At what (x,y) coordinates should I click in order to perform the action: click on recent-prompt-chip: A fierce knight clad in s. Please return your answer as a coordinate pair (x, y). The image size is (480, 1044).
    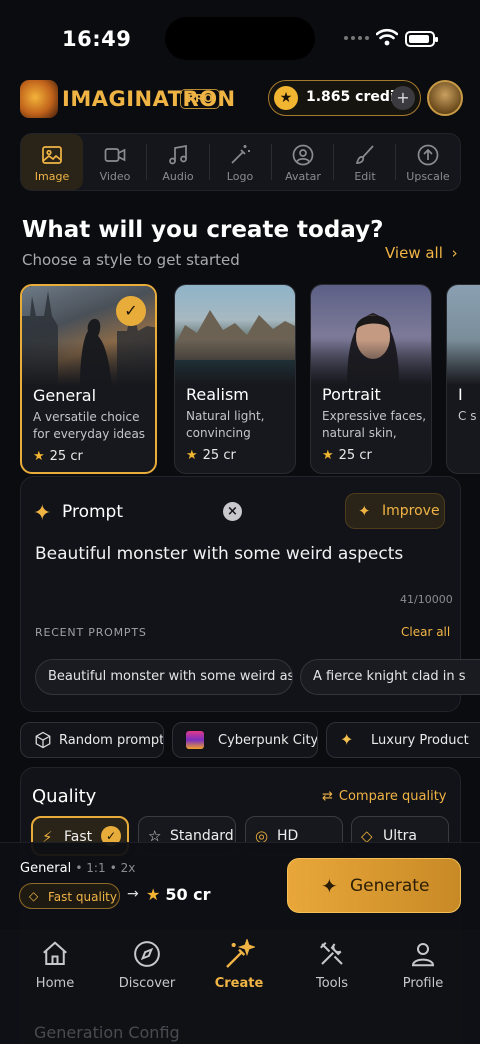
    Looking at the image, I should click on (390, 677).